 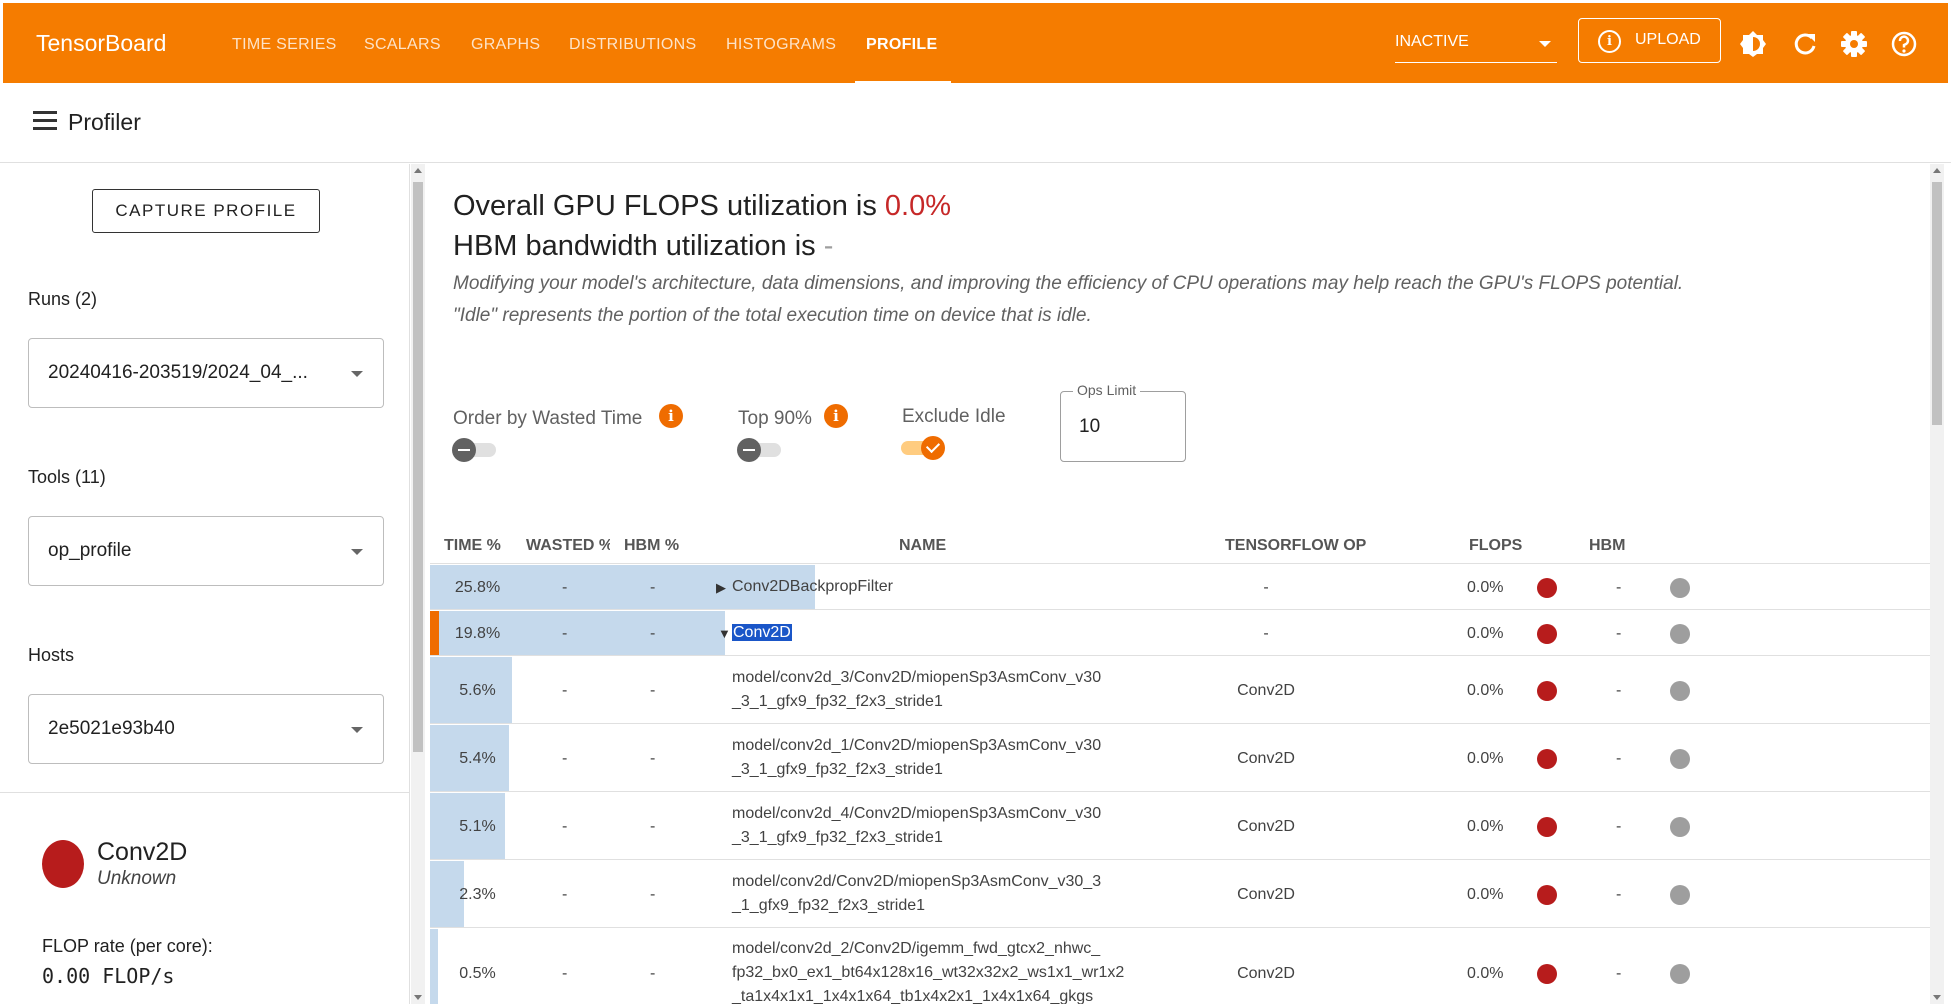 What do you see at coordinates (472, 546) in the screenshot?
I see `col-time: TIME %` at bounding box center [472, 546].